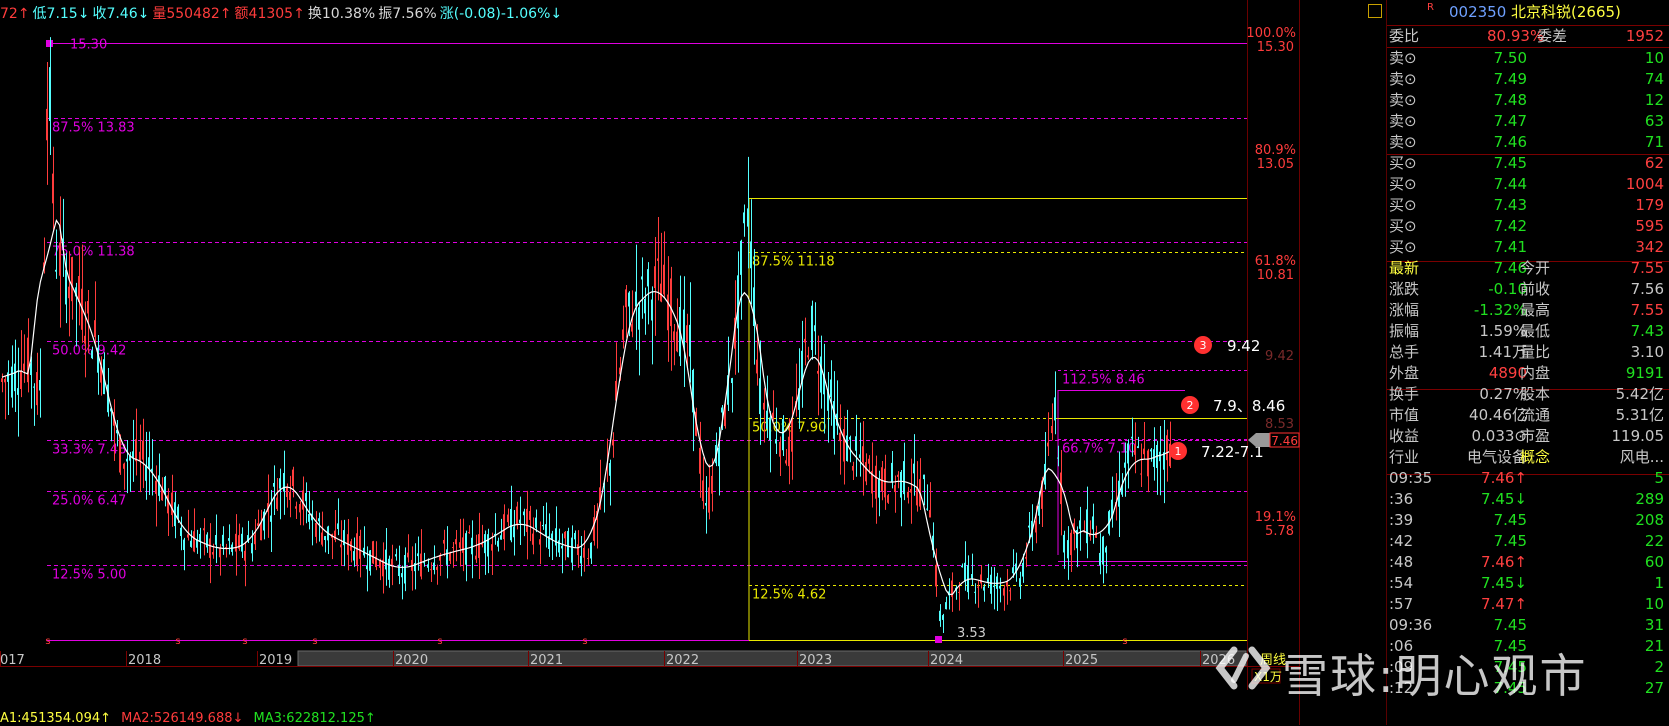  What do you see at coordinates (1649, 499) in the screenshot?
I see `tick-volume: 289` at bounding box center [1649, 499].